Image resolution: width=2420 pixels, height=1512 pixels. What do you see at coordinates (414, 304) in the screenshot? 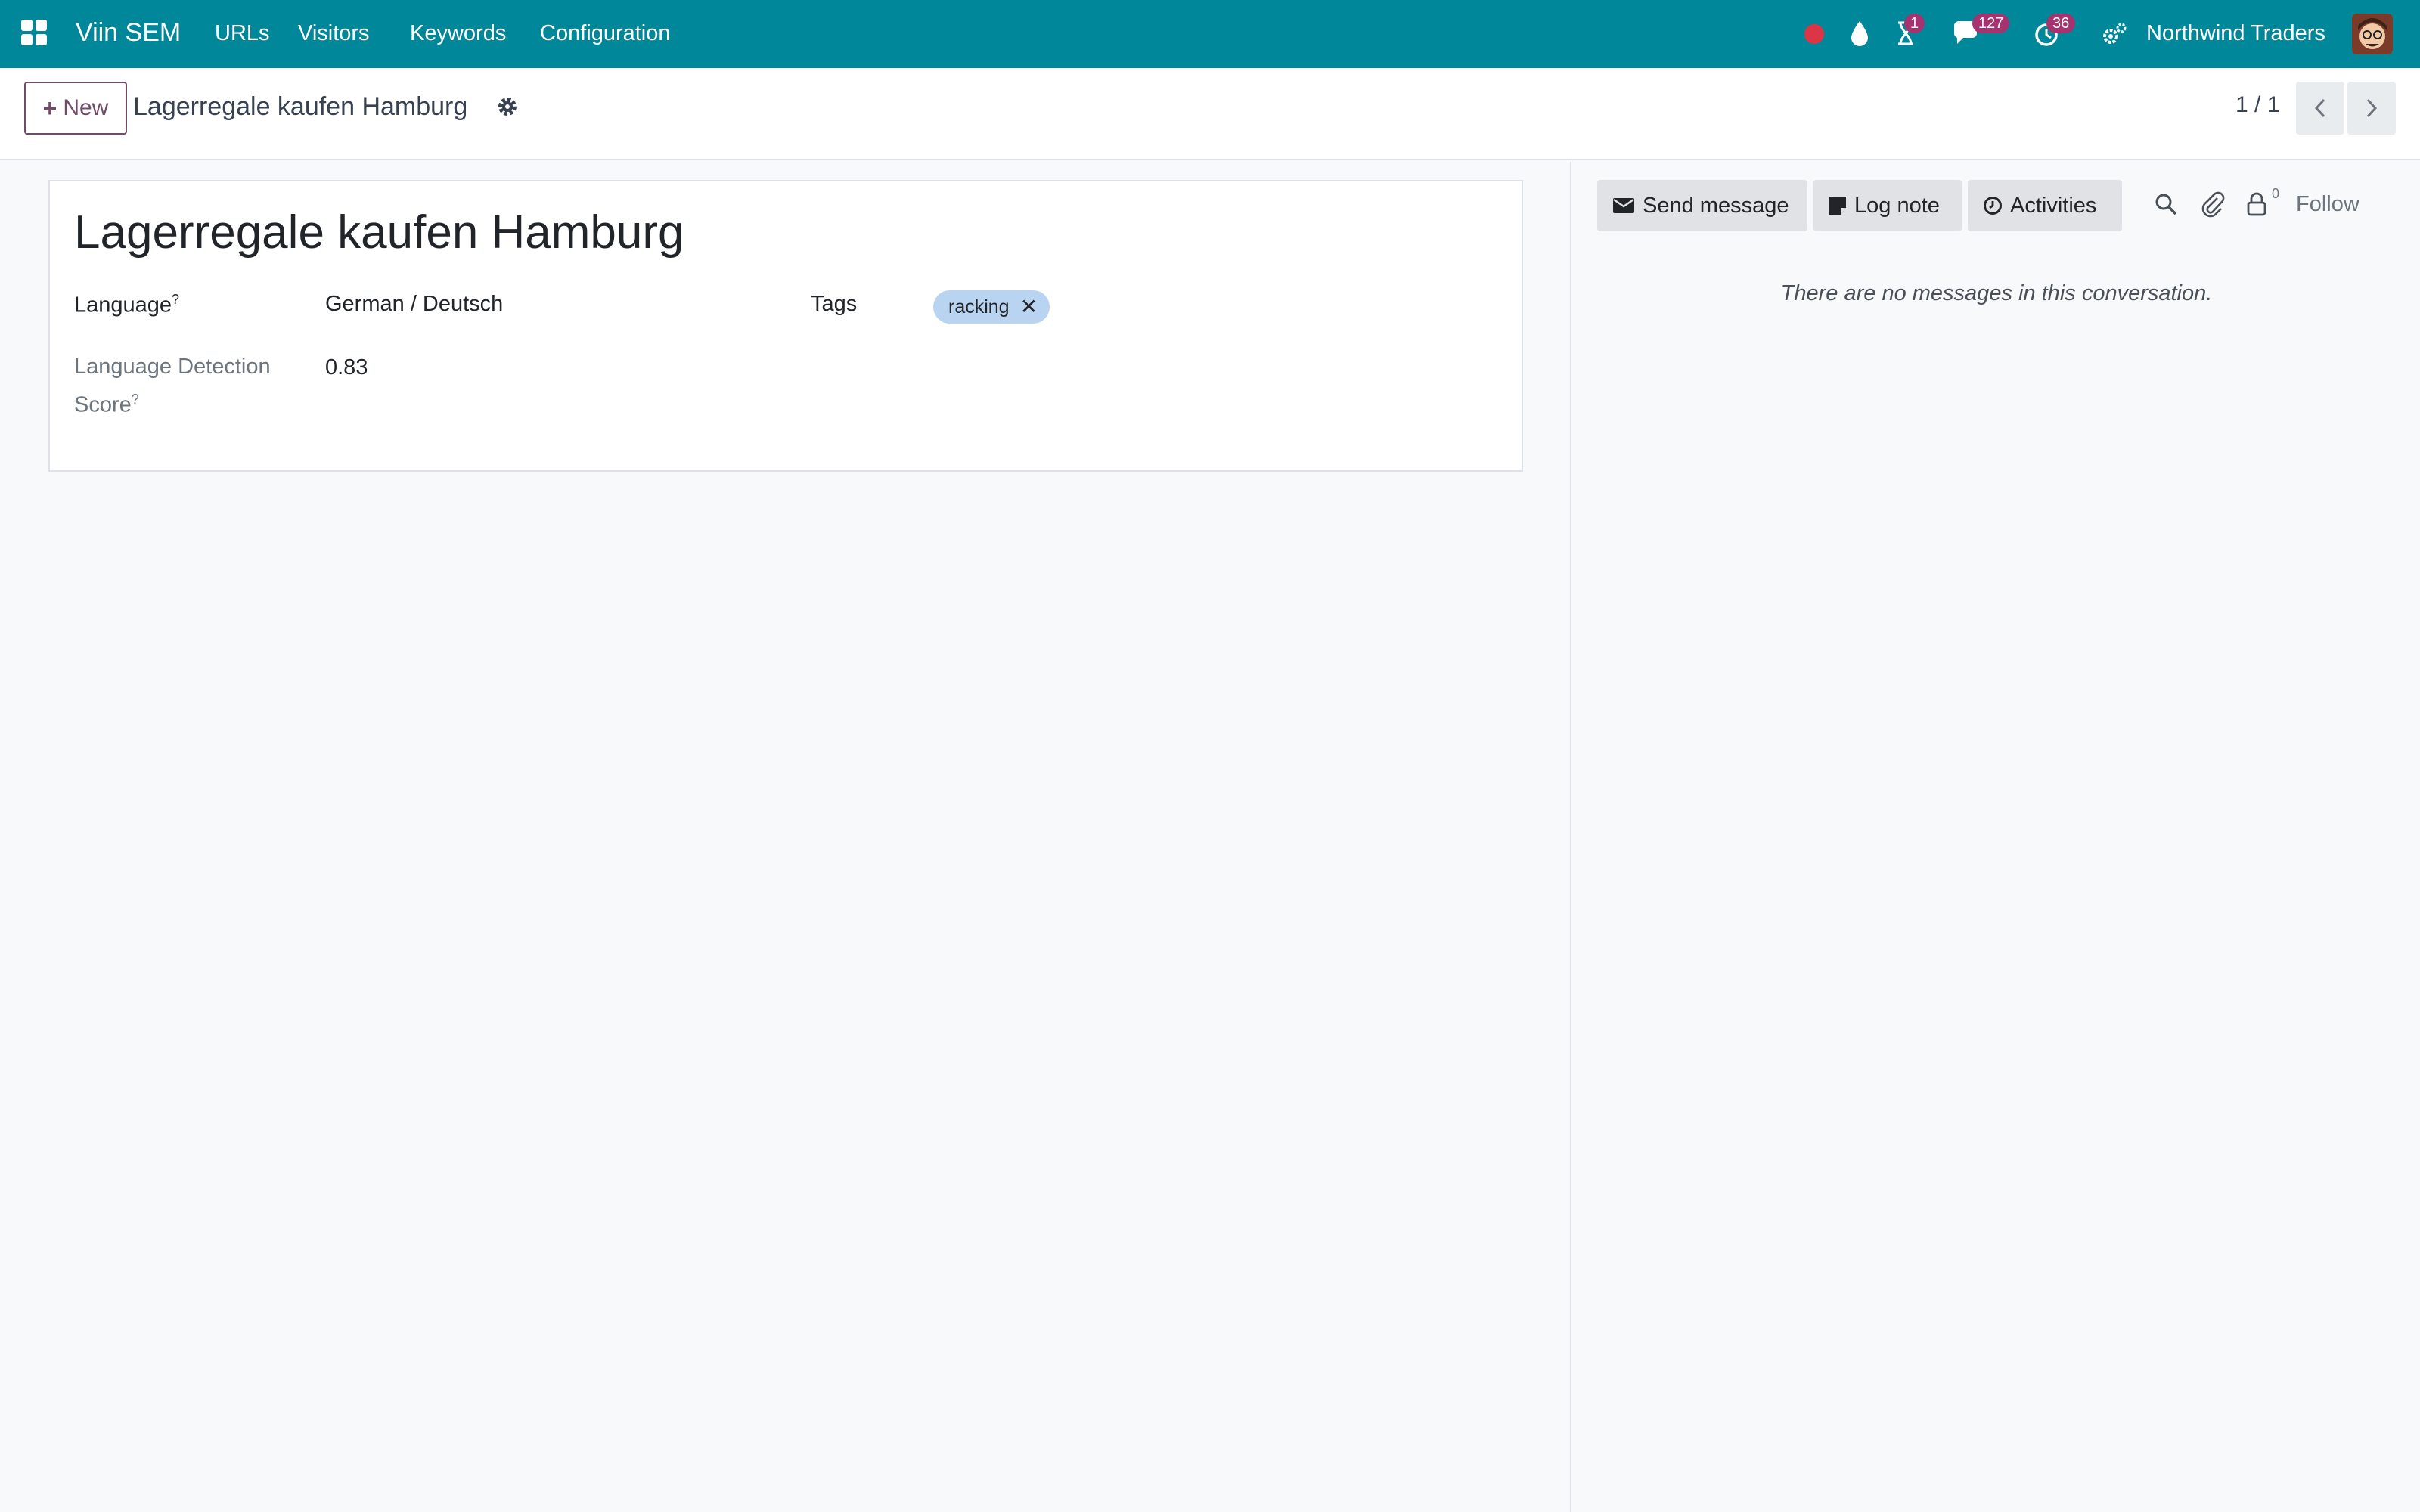
I see `language-field: German / Deutsch` at bounding box center [414, 304].